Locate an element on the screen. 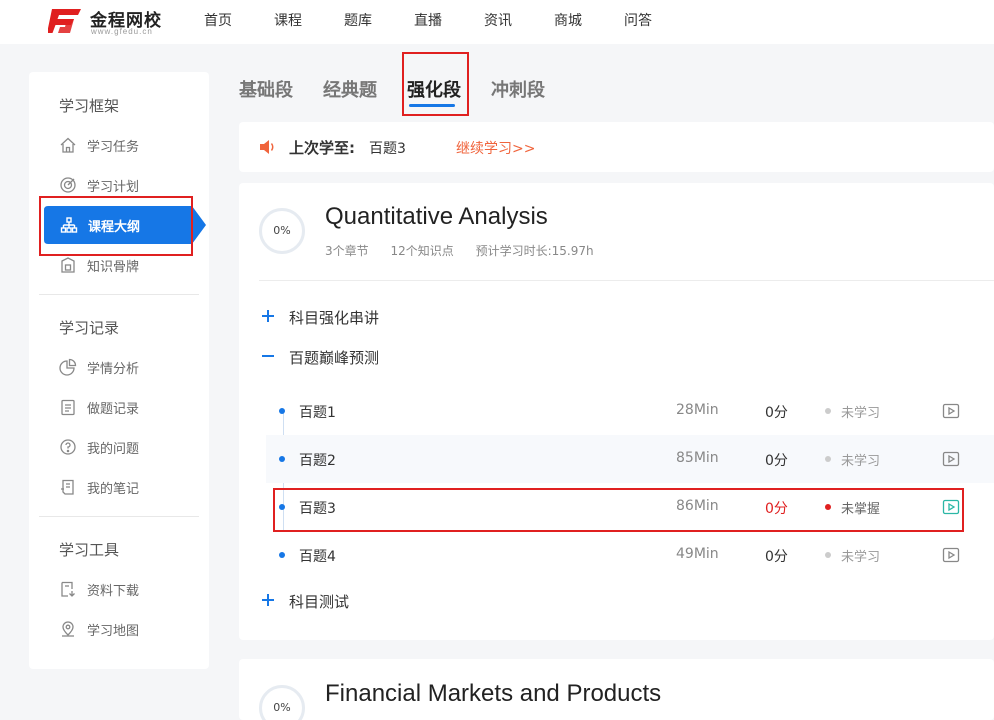  sidebar-item-label: 知识骨牌 is located at coordinates (113, 267).